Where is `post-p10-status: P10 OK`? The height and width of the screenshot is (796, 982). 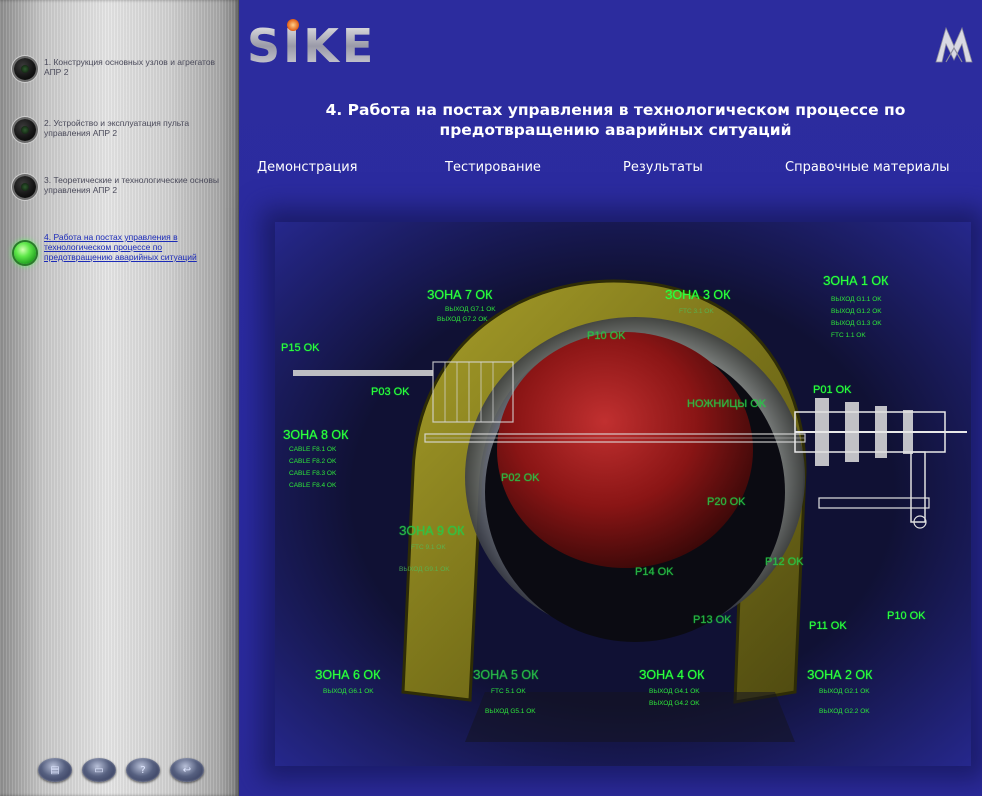 post-p10-status: P10 OK is located at coordinates (906, 616).